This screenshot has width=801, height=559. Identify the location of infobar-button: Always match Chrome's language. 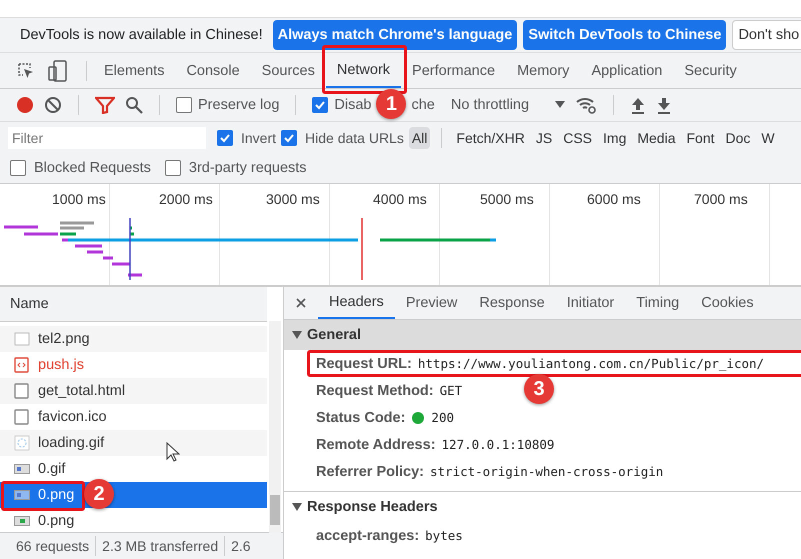
(395, 35).